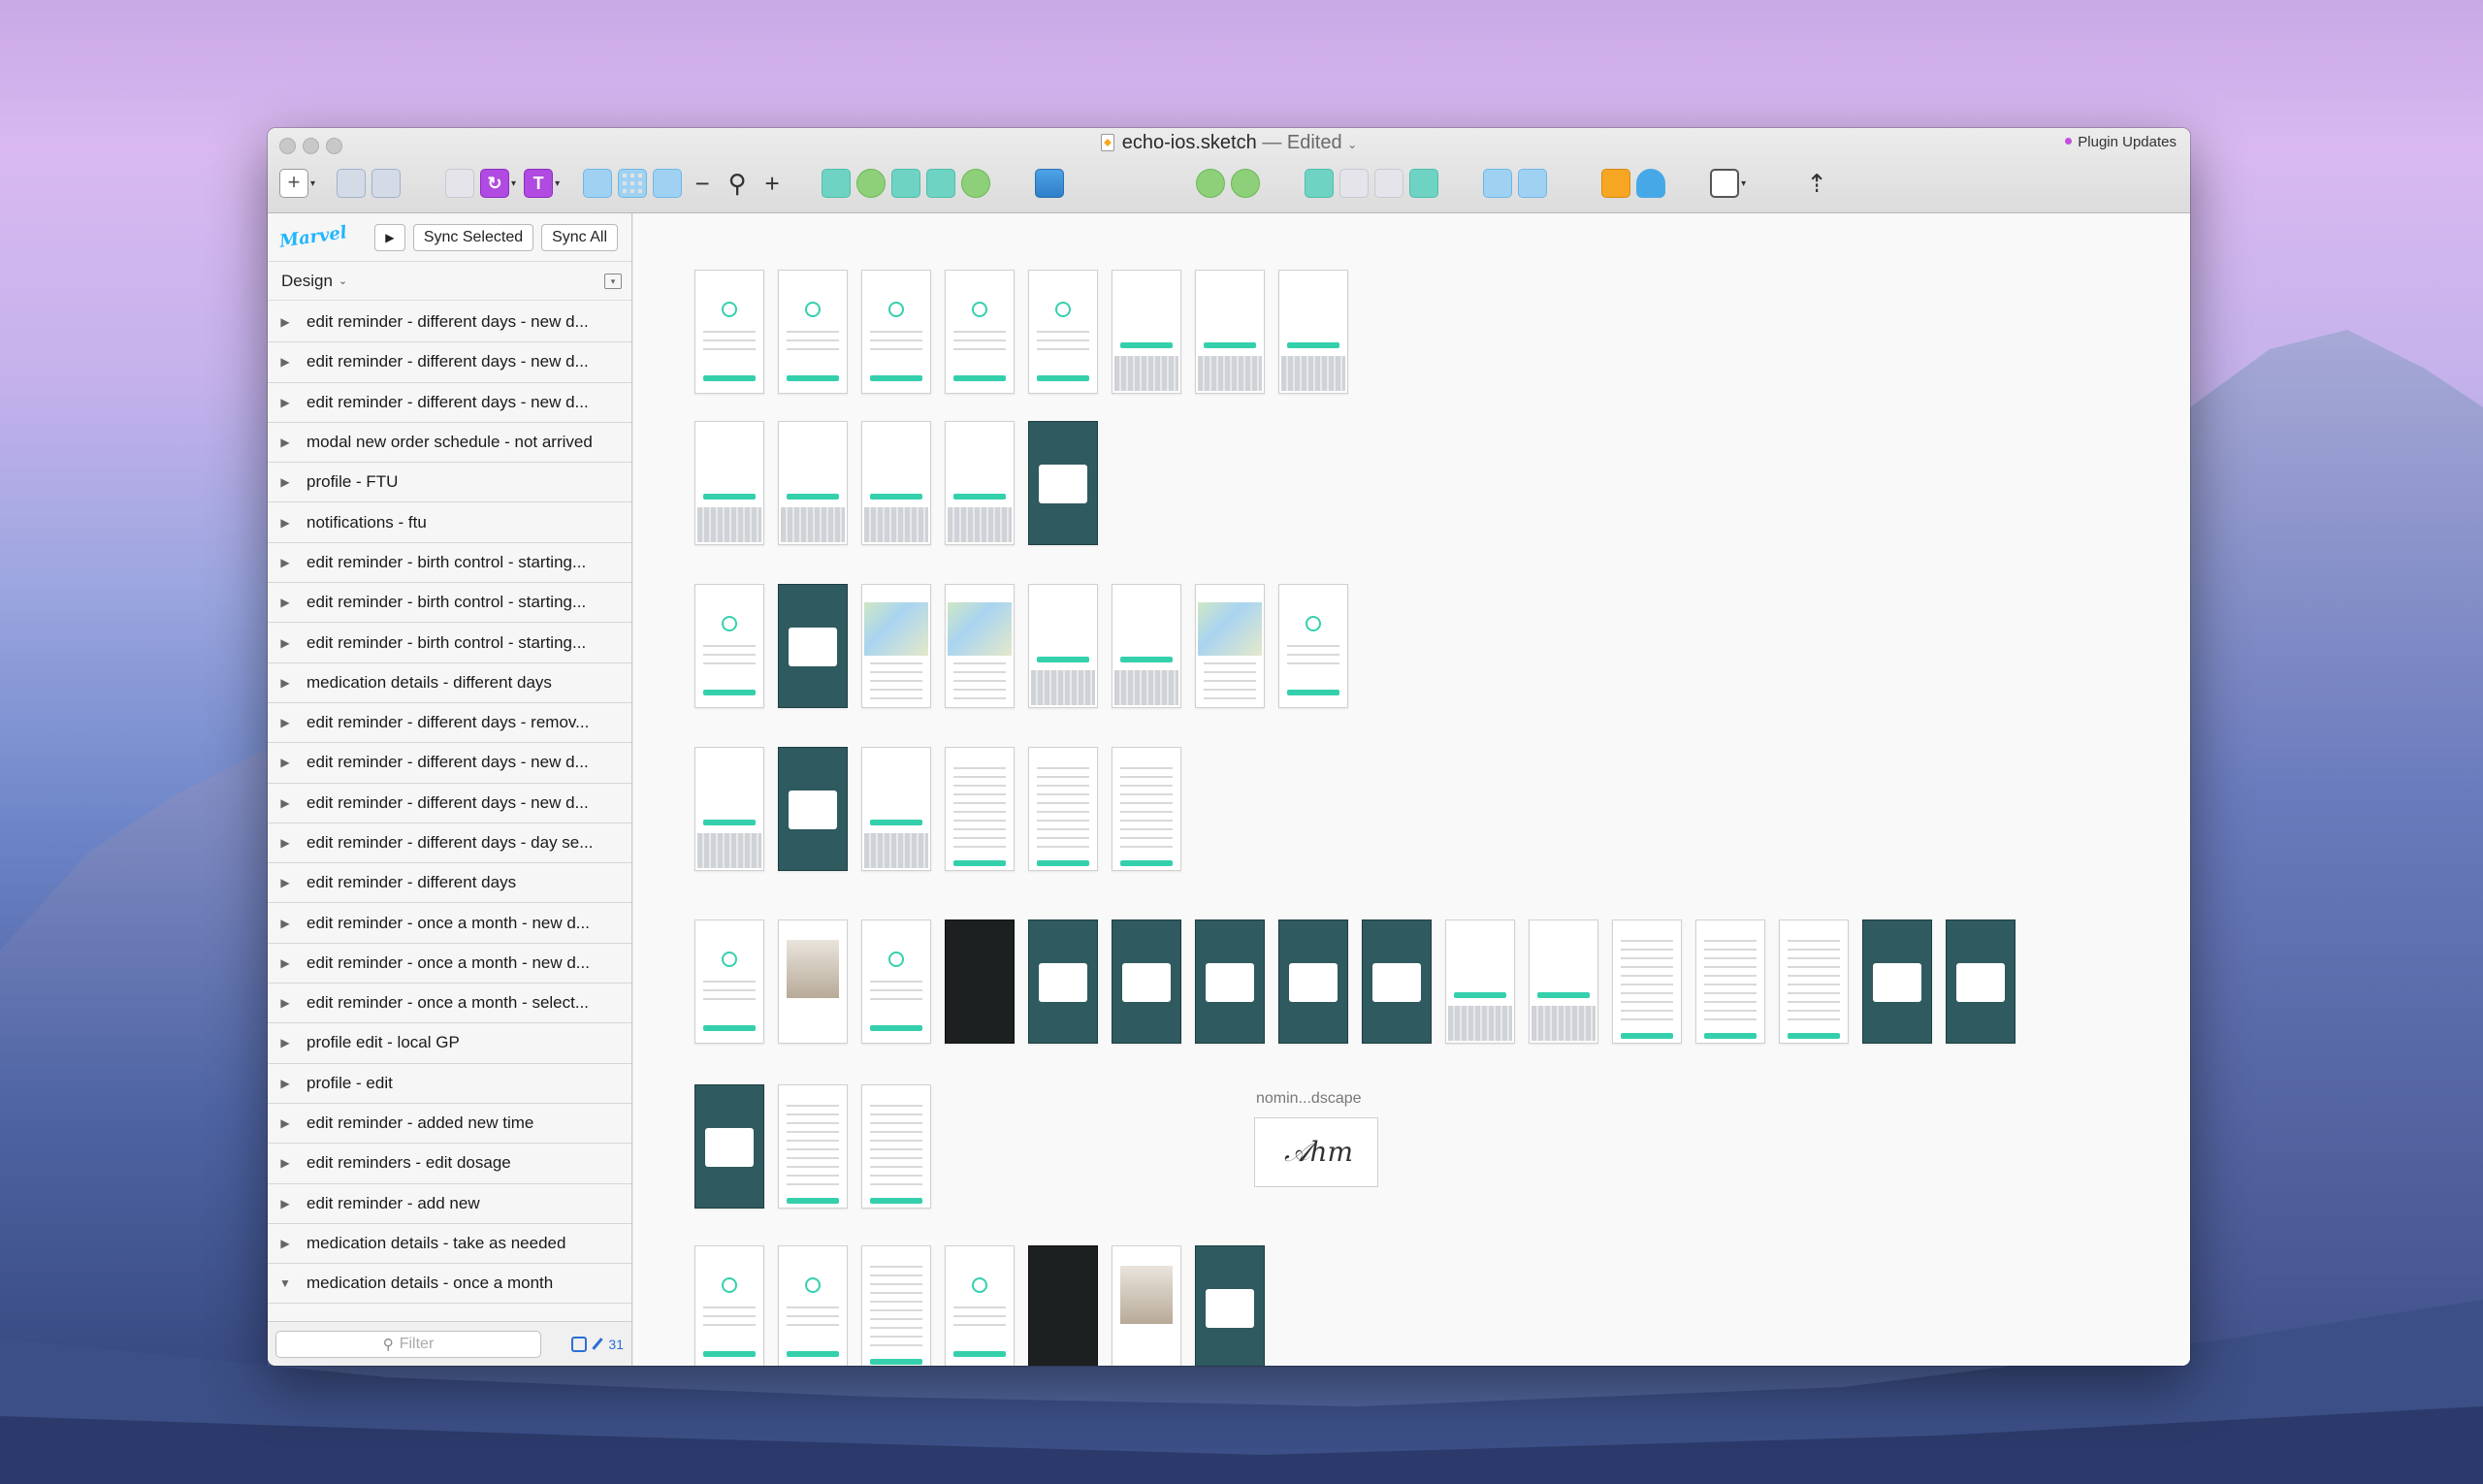  What do you see at coordinates (738, 184) in the screenshot?
I see `zoom-icon: ⚲` at bounding box center [738, 184].